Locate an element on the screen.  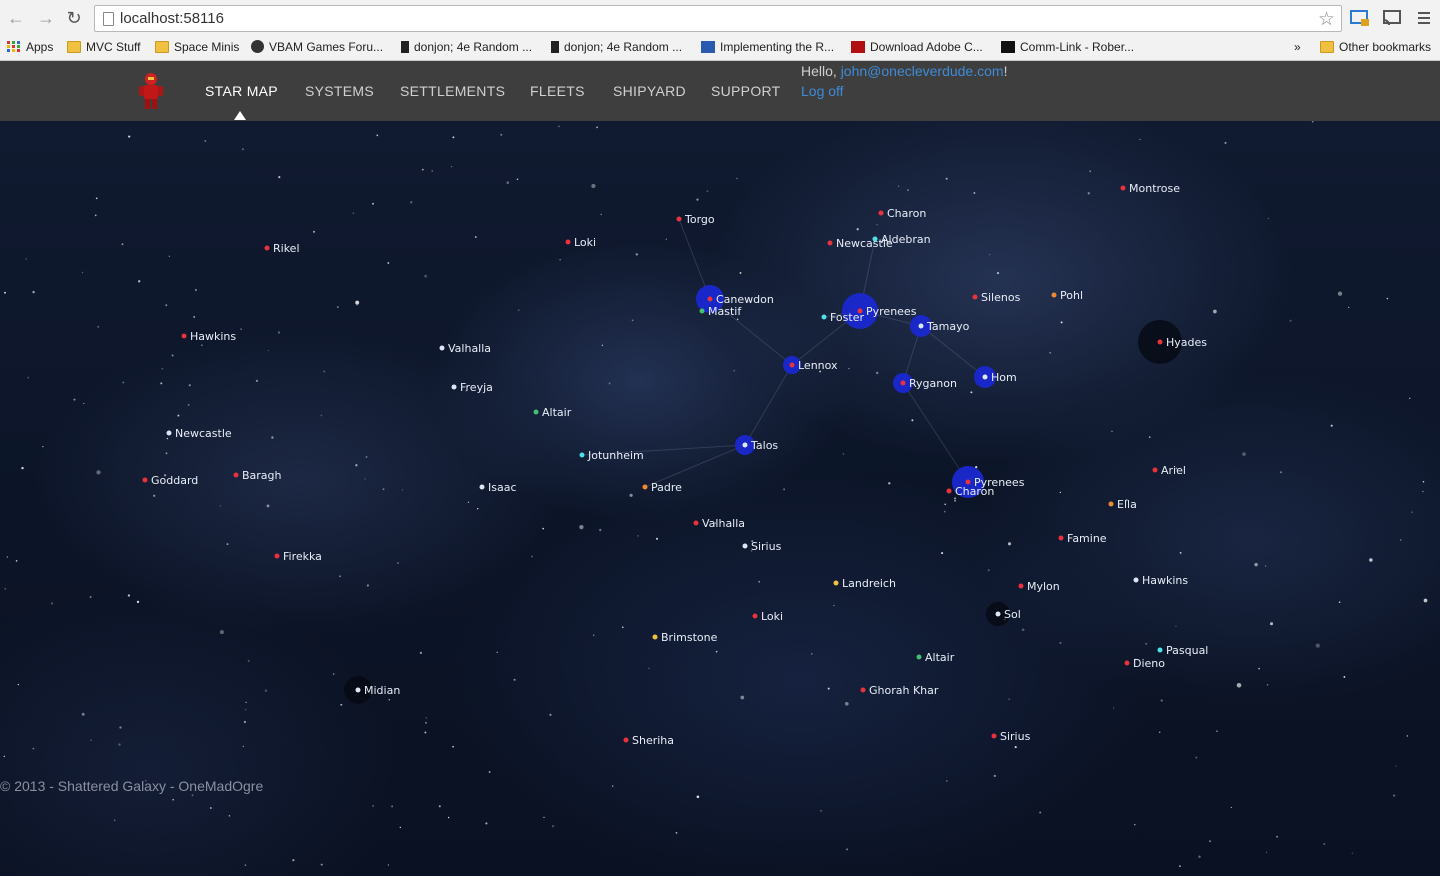
system-label: Padre is located at coordinates (666, 487).